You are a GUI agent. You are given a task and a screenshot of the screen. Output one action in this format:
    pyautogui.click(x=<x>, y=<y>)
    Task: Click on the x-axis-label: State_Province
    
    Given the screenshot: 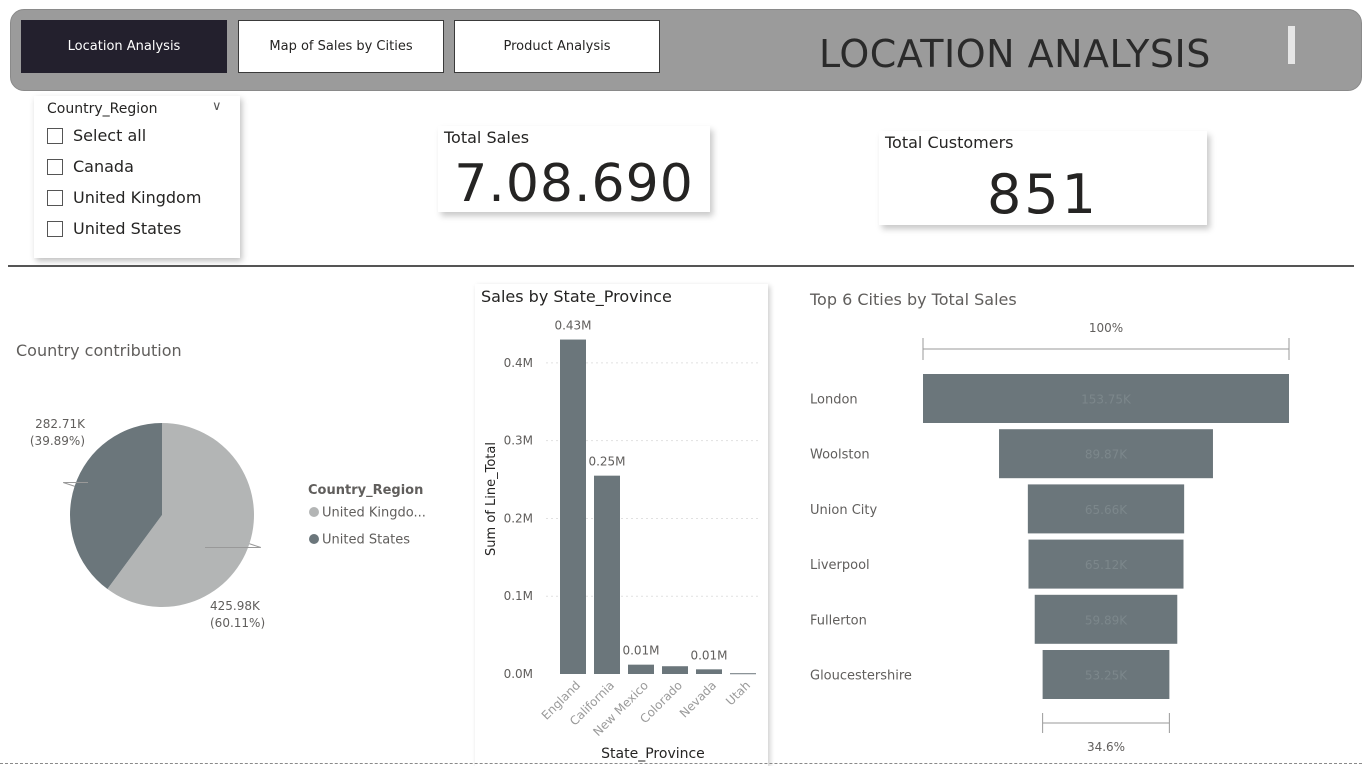 What is the action you would take?
    pyautogui.click(x=653, y=754)
    